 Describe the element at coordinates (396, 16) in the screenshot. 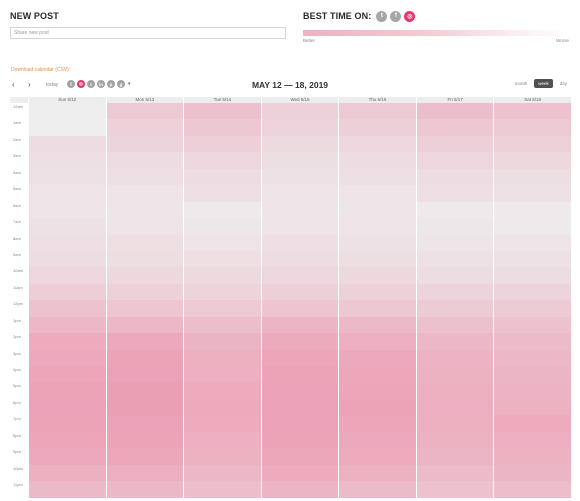

I see `facebook-icon: f` at that location.